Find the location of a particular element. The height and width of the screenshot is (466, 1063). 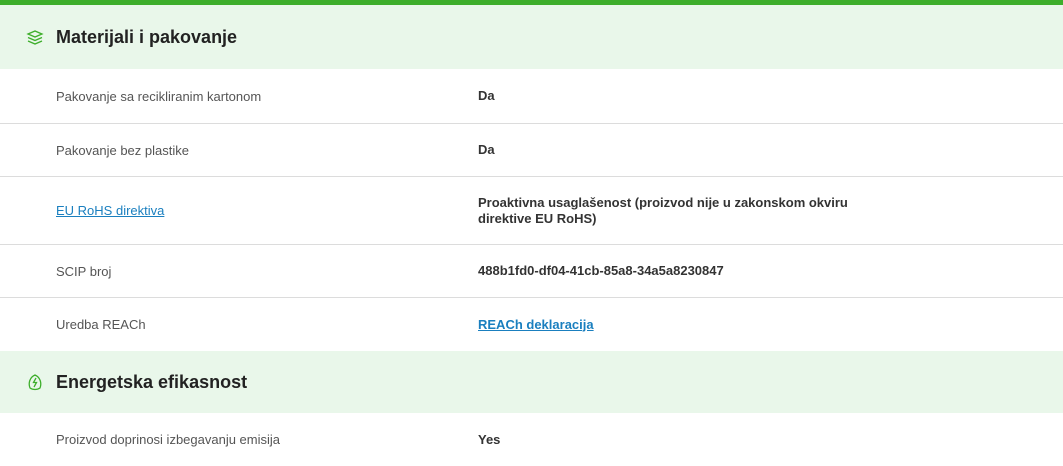

energy-leaf-icon is located at coordinates (36, 382).